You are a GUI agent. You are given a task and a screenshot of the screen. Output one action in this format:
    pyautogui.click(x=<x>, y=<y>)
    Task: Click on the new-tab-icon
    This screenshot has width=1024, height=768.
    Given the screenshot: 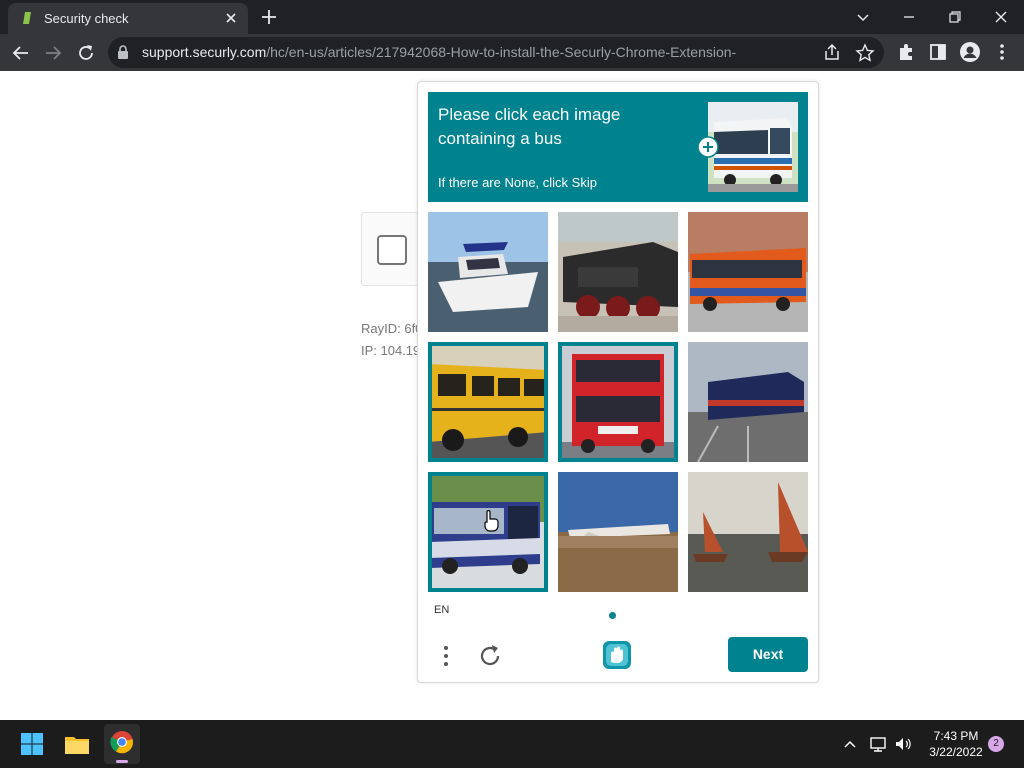 What is the action you would take?
    pyautogui.click(x=269, y=17)
    